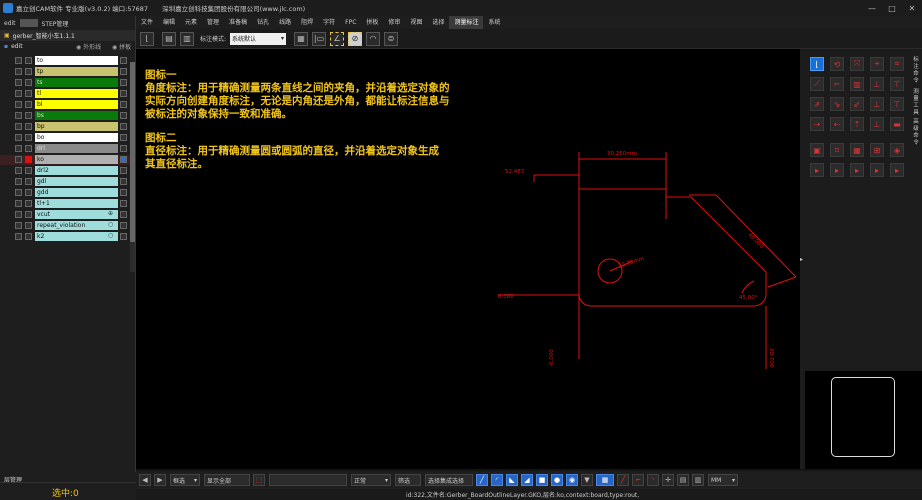 The image size is (922, 500). I want to click on layer-row: to, so click(65, 61).